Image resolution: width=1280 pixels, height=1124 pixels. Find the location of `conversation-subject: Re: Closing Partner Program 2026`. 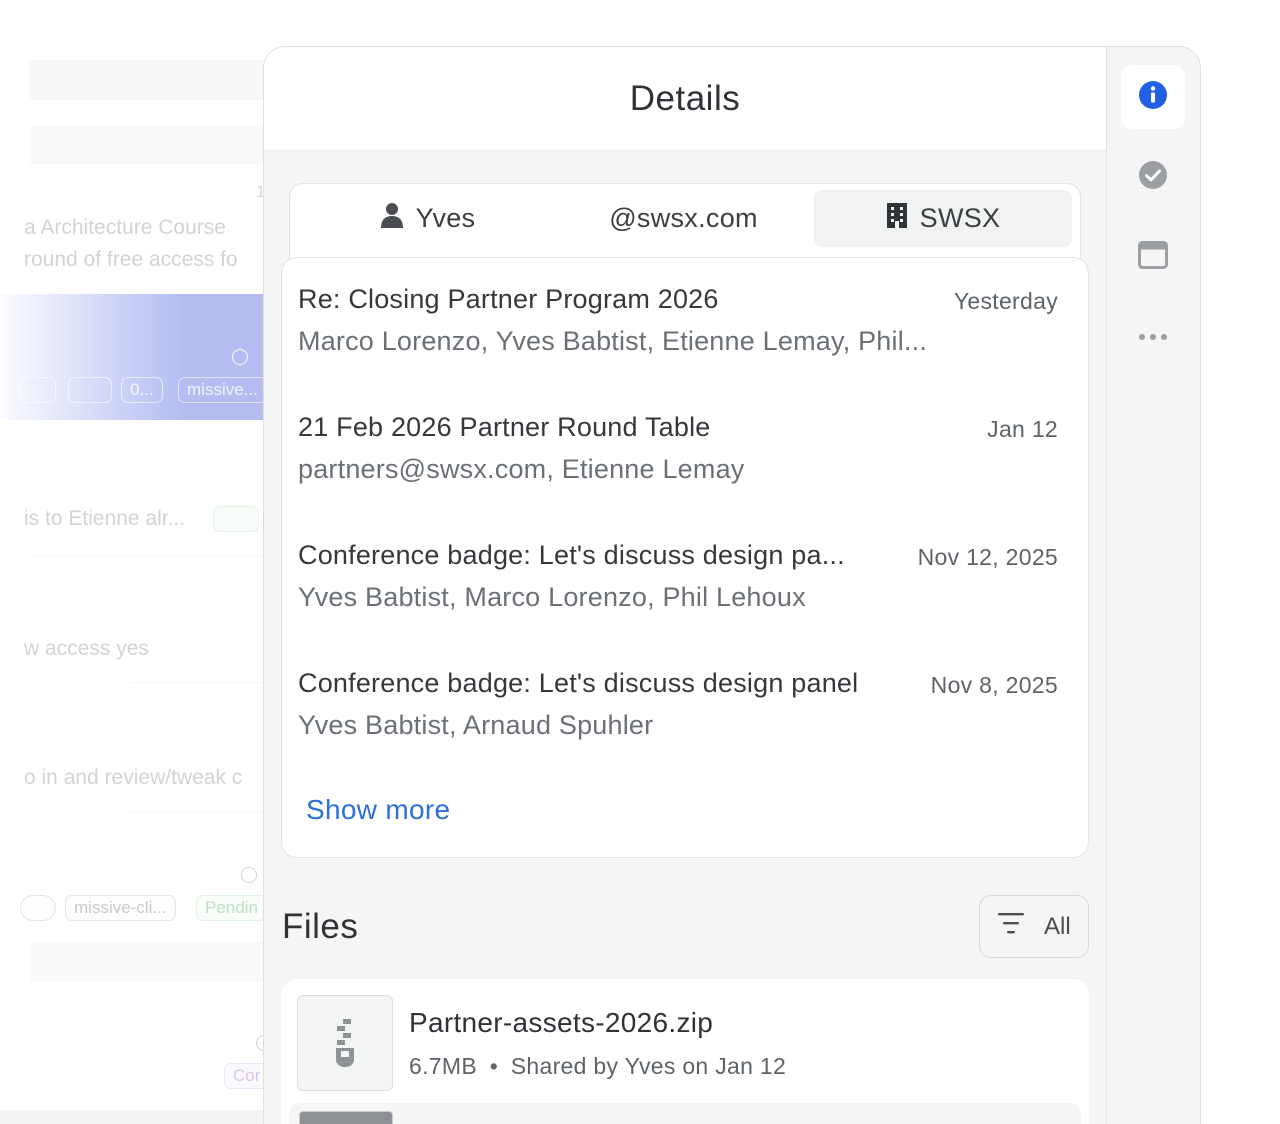

conversation-subject: Re: Closing Partner Program 2026 is located at coordinates (508, 299).